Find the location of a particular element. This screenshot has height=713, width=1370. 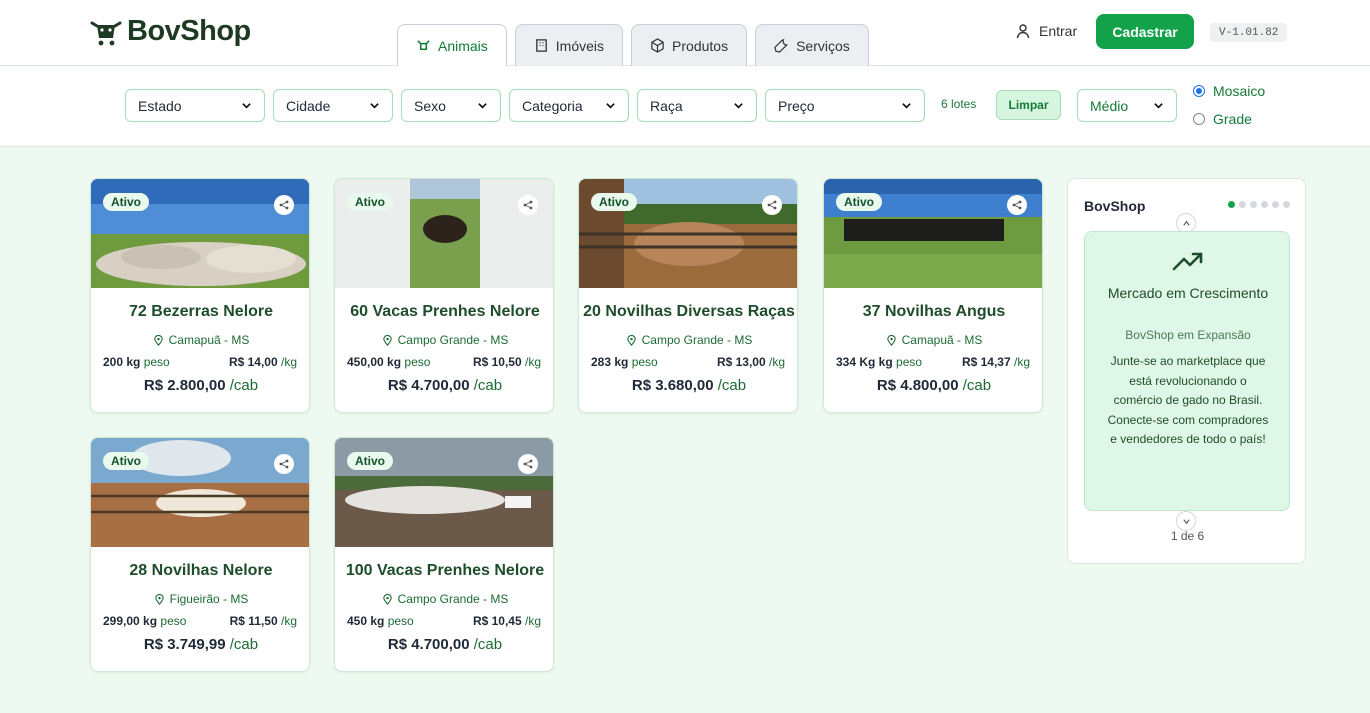

tab-imoveis: Imóveis is located at coordinates (569, 45).